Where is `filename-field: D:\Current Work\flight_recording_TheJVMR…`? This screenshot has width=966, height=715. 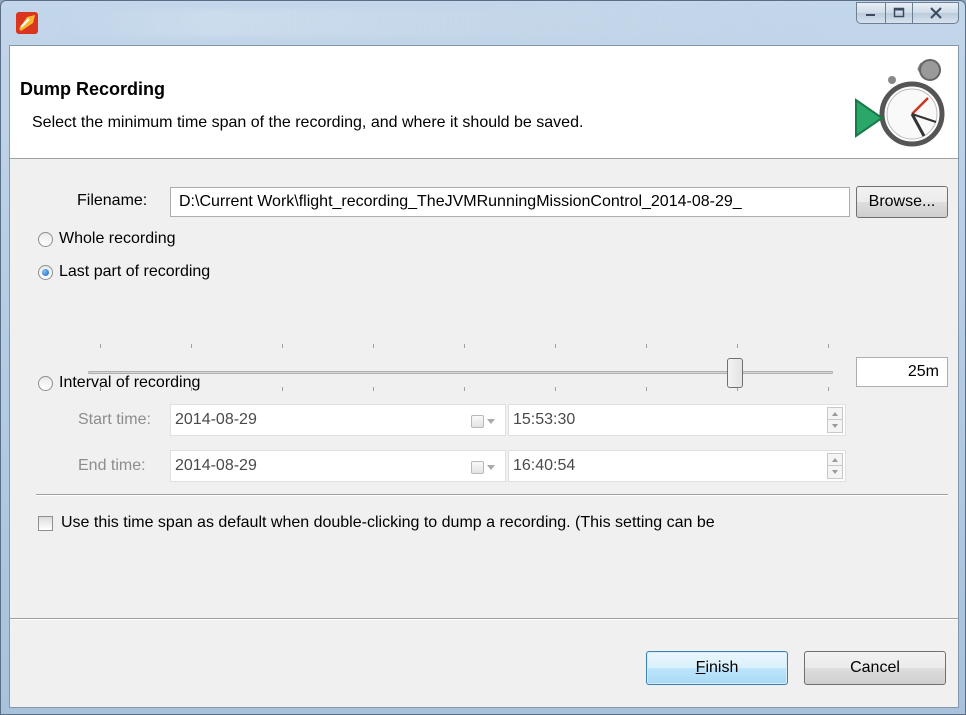 filename-field: D:\Current Work\flight_recording_TheJVMR… is located at coordinates (510, 202).